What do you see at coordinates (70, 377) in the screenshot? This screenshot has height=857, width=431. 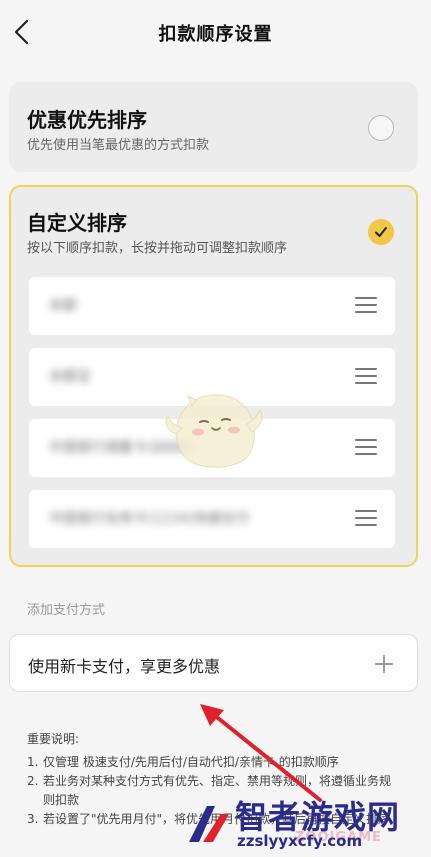 I see `payment-method-name: 余额宝` at bounding box center [70, 377].